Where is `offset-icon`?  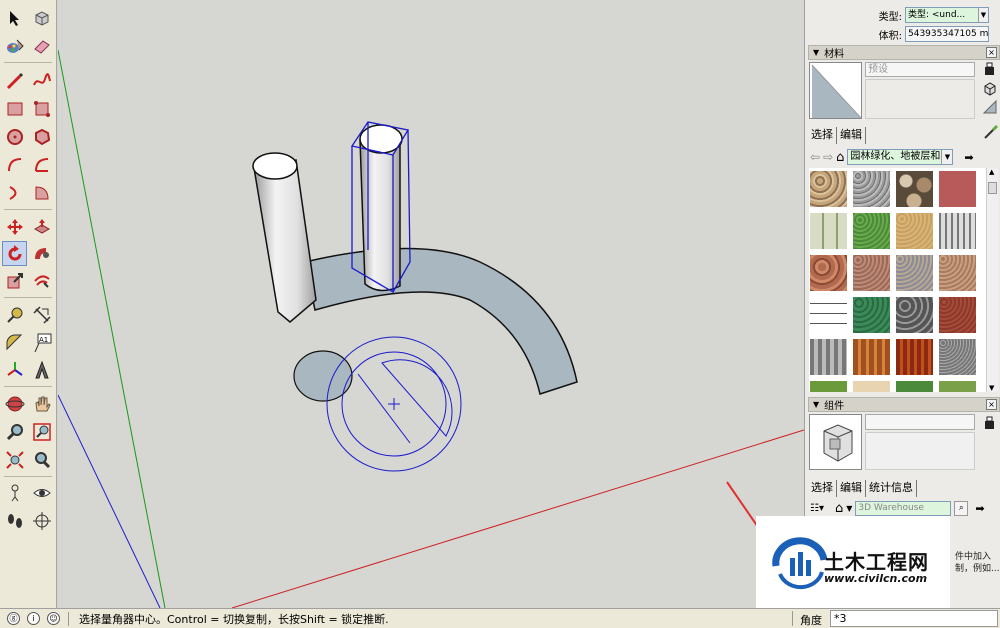 offset-icon is located at coordinates (41, 280).